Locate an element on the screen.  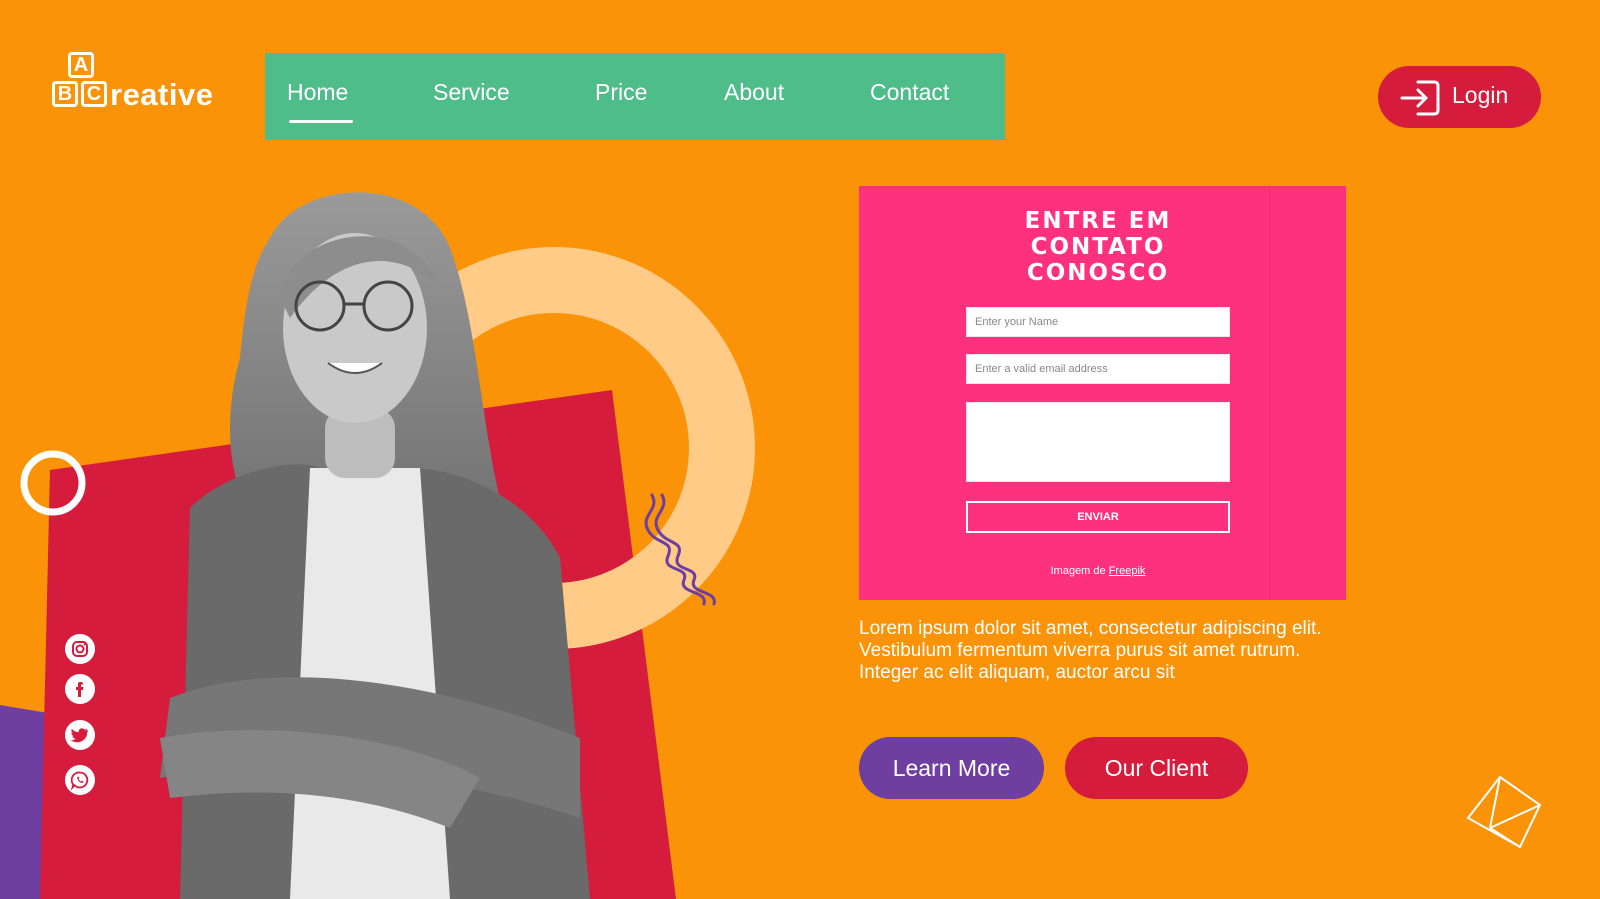
brand-logo: A B C reative is located at coordinates (137, 83).